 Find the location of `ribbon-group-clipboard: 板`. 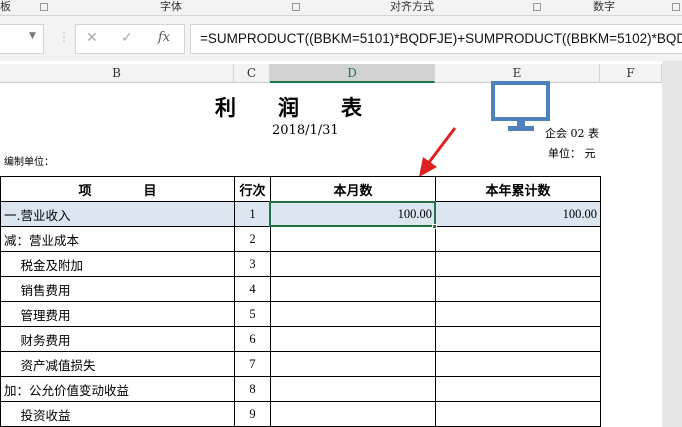

ribbon-group-clipboard: 板 is located at coordinates (5, 6).